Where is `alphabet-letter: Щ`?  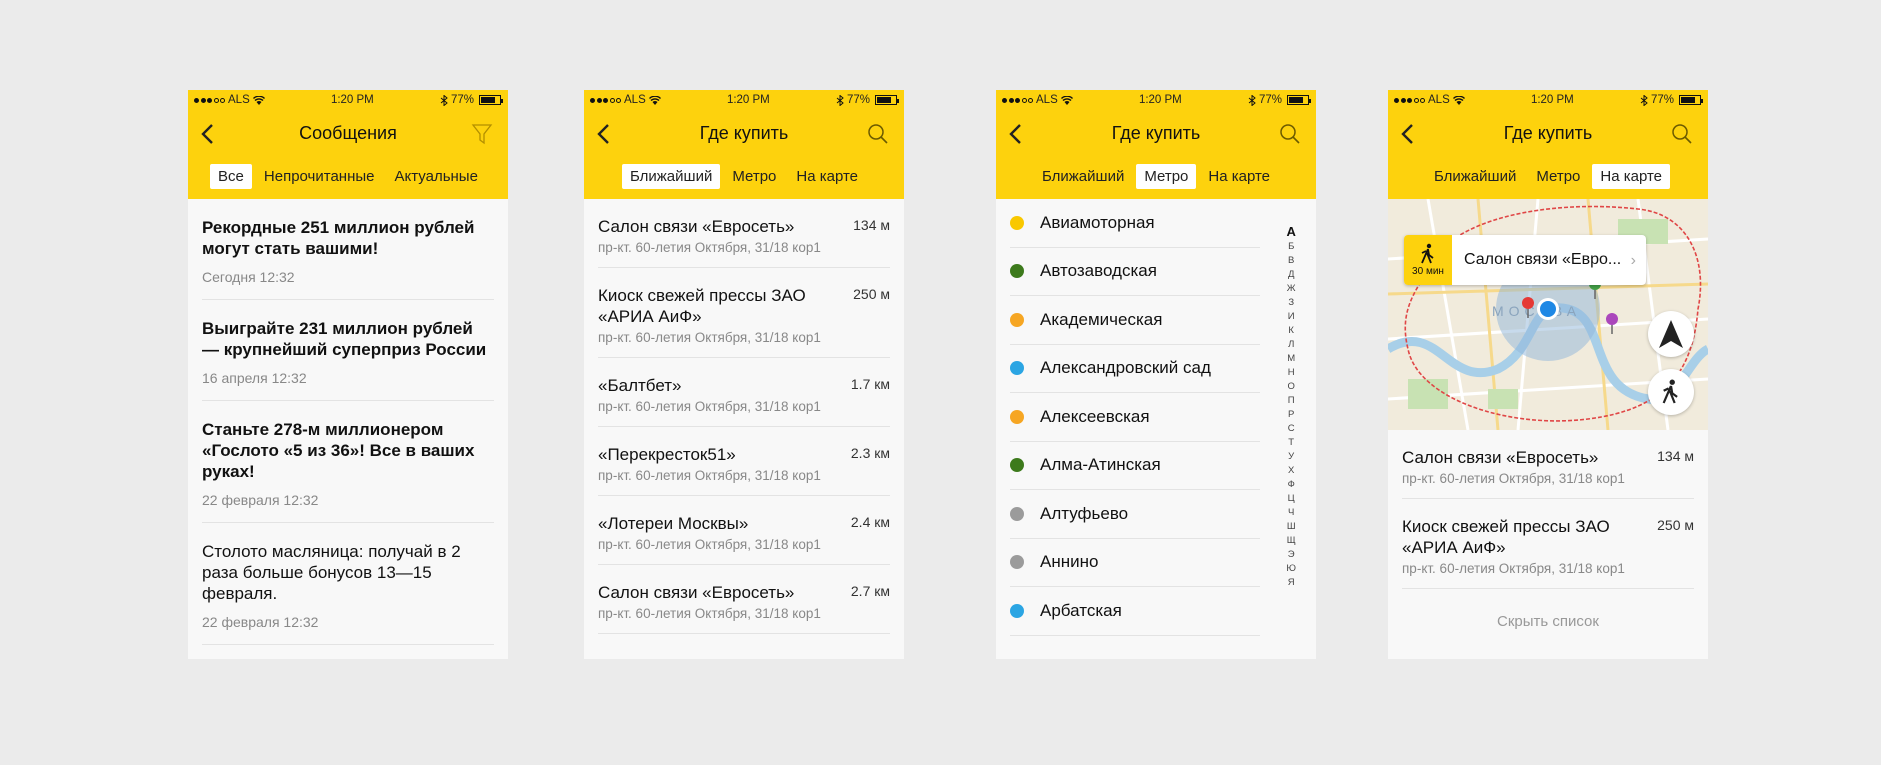 alphabet-letter: Щ is located at coordinates (1291, 541).